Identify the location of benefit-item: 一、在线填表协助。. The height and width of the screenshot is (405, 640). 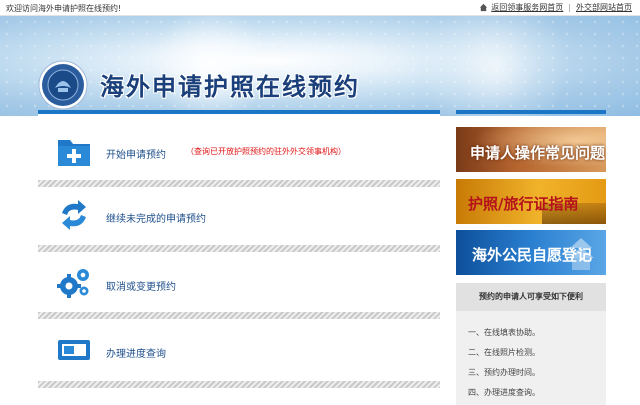
(504, 332).